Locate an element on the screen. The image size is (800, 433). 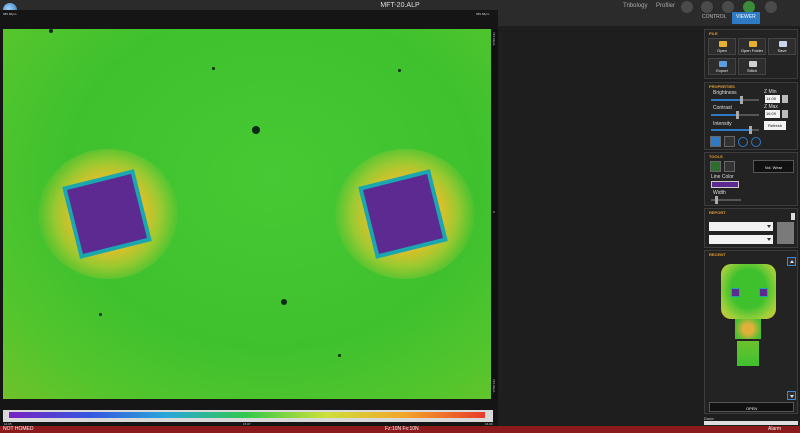
intensity-slider-fill is located at coordinates (731, 130).